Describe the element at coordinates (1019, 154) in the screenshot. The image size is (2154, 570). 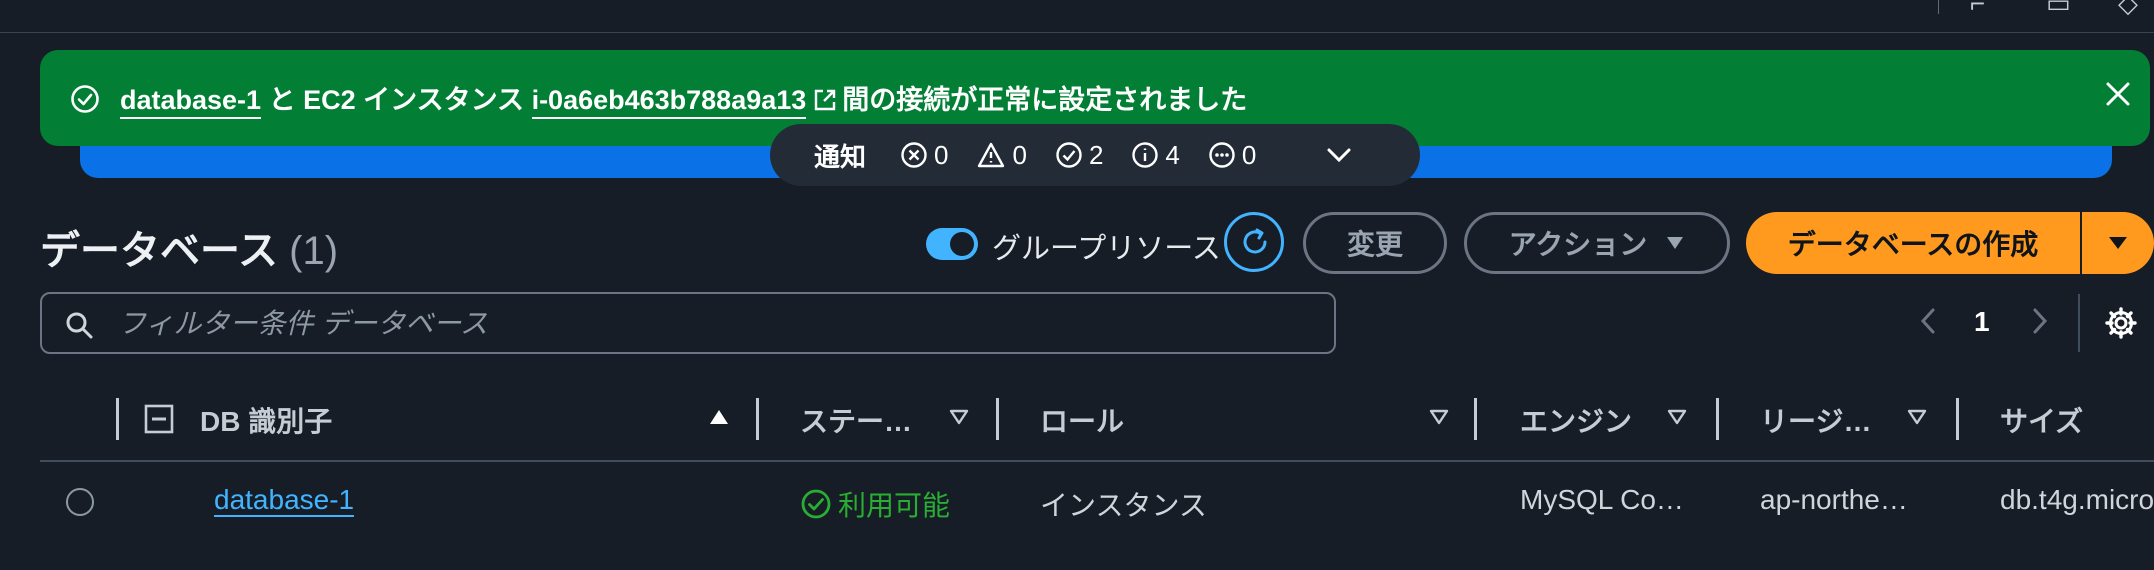
I see `warning-count-value: 0` at that location.